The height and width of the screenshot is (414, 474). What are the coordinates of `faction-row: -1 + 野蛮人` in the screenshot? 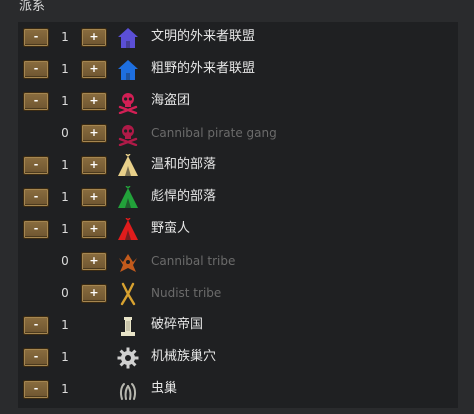 It's located at (238, 230).